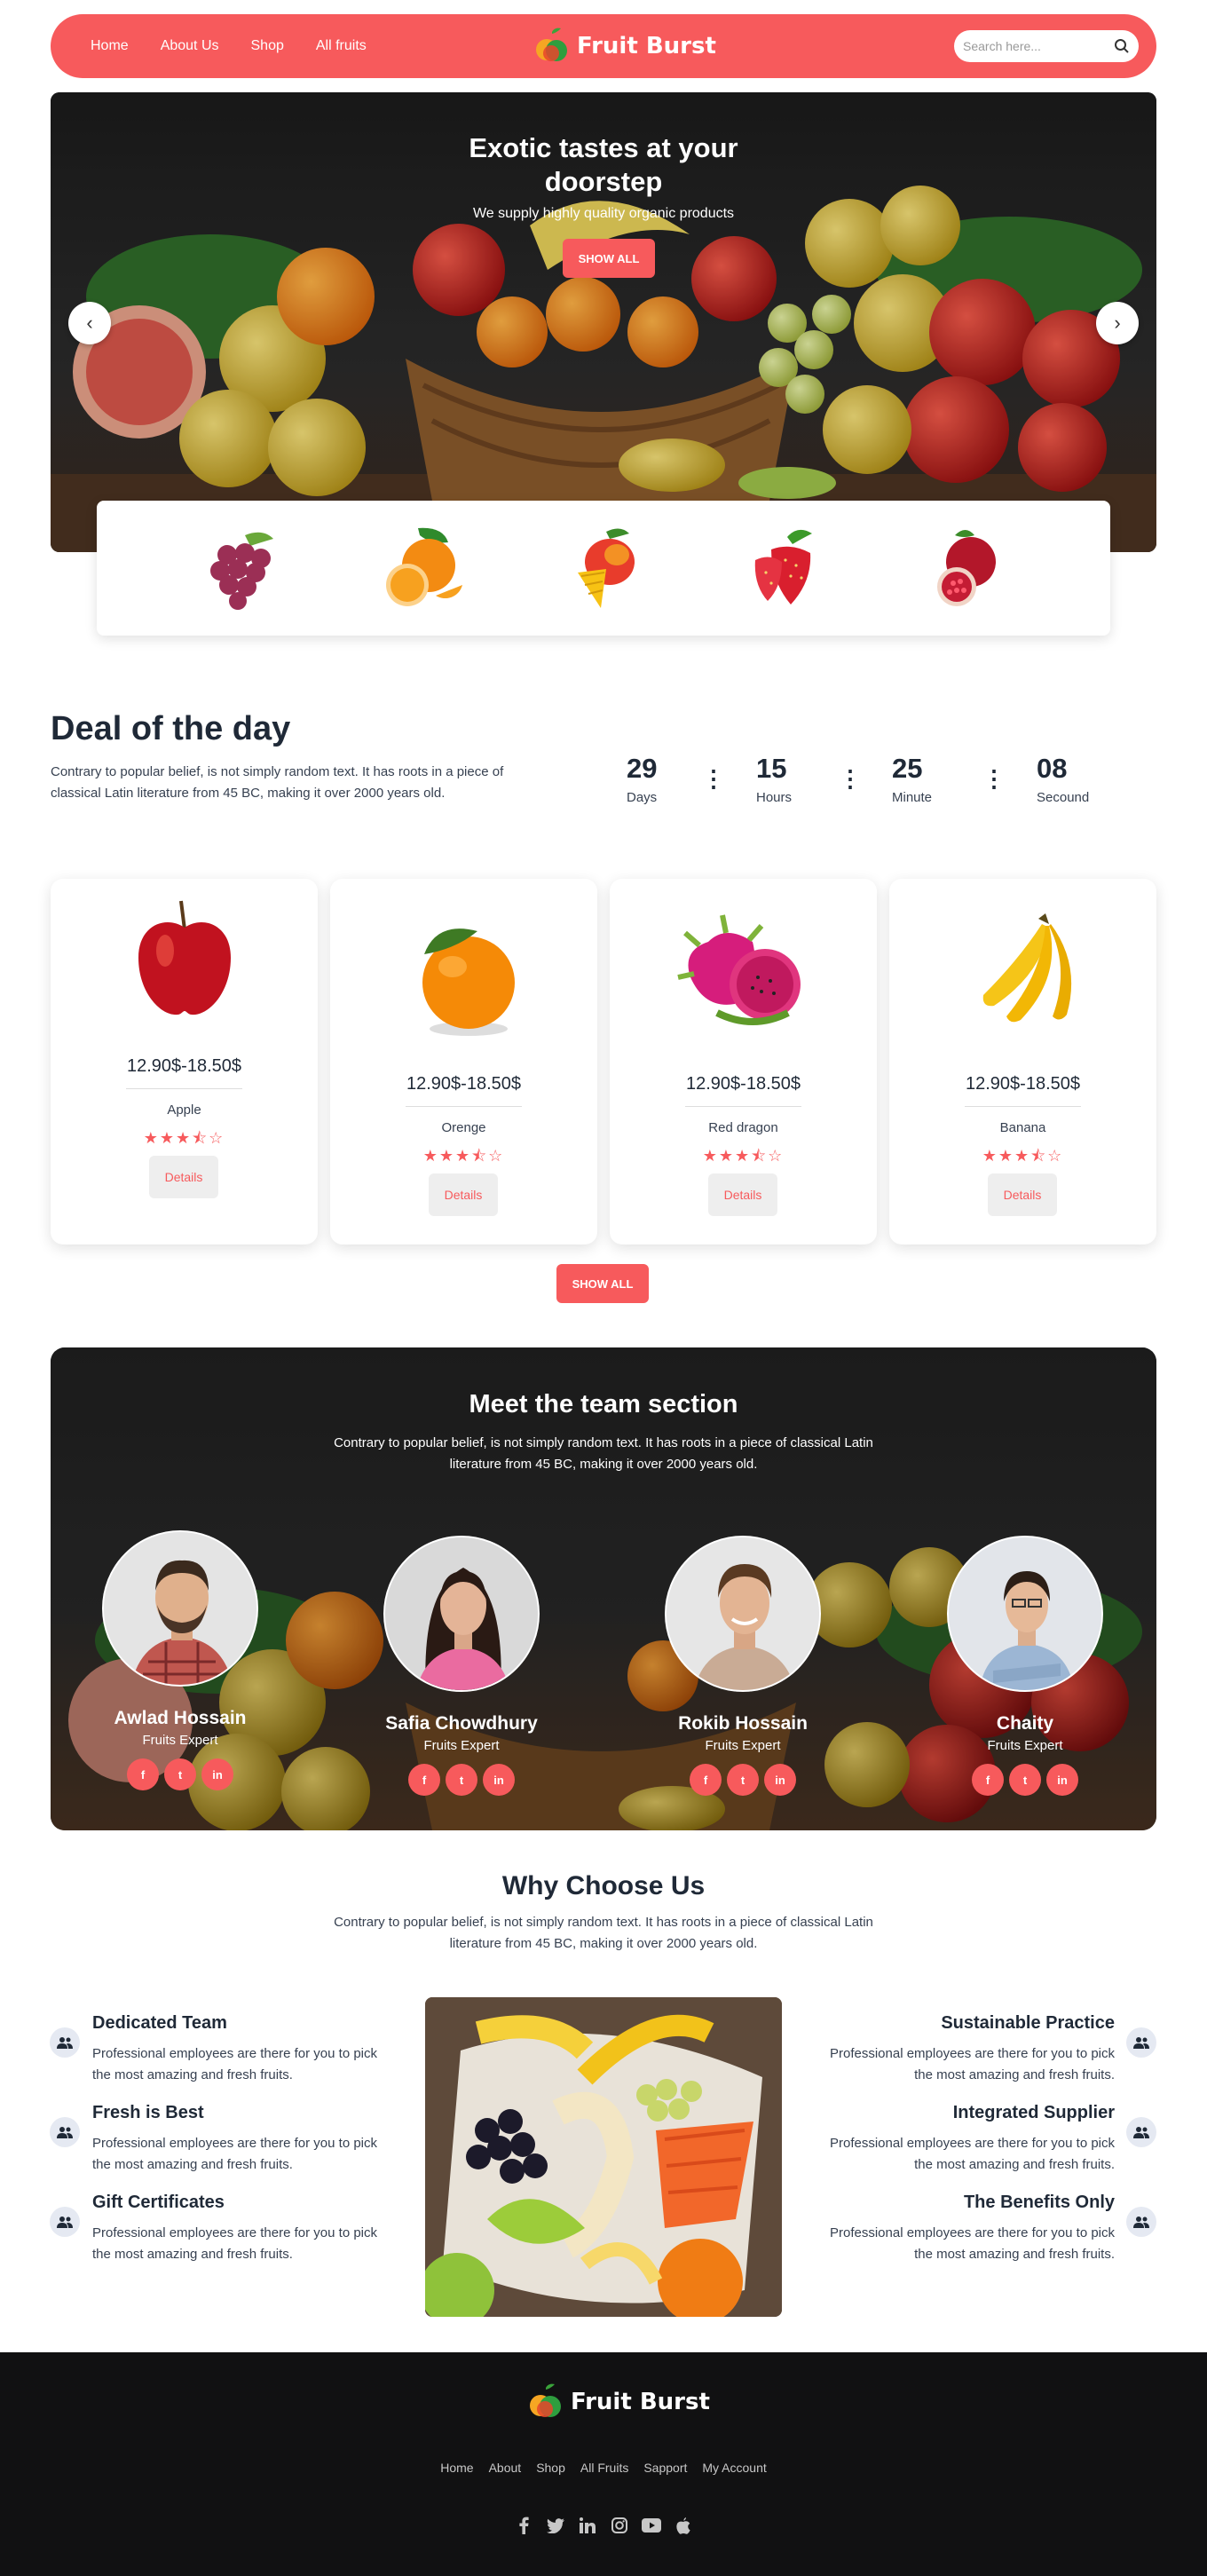  I want to click on strawberry-icon, so click(784, 566).